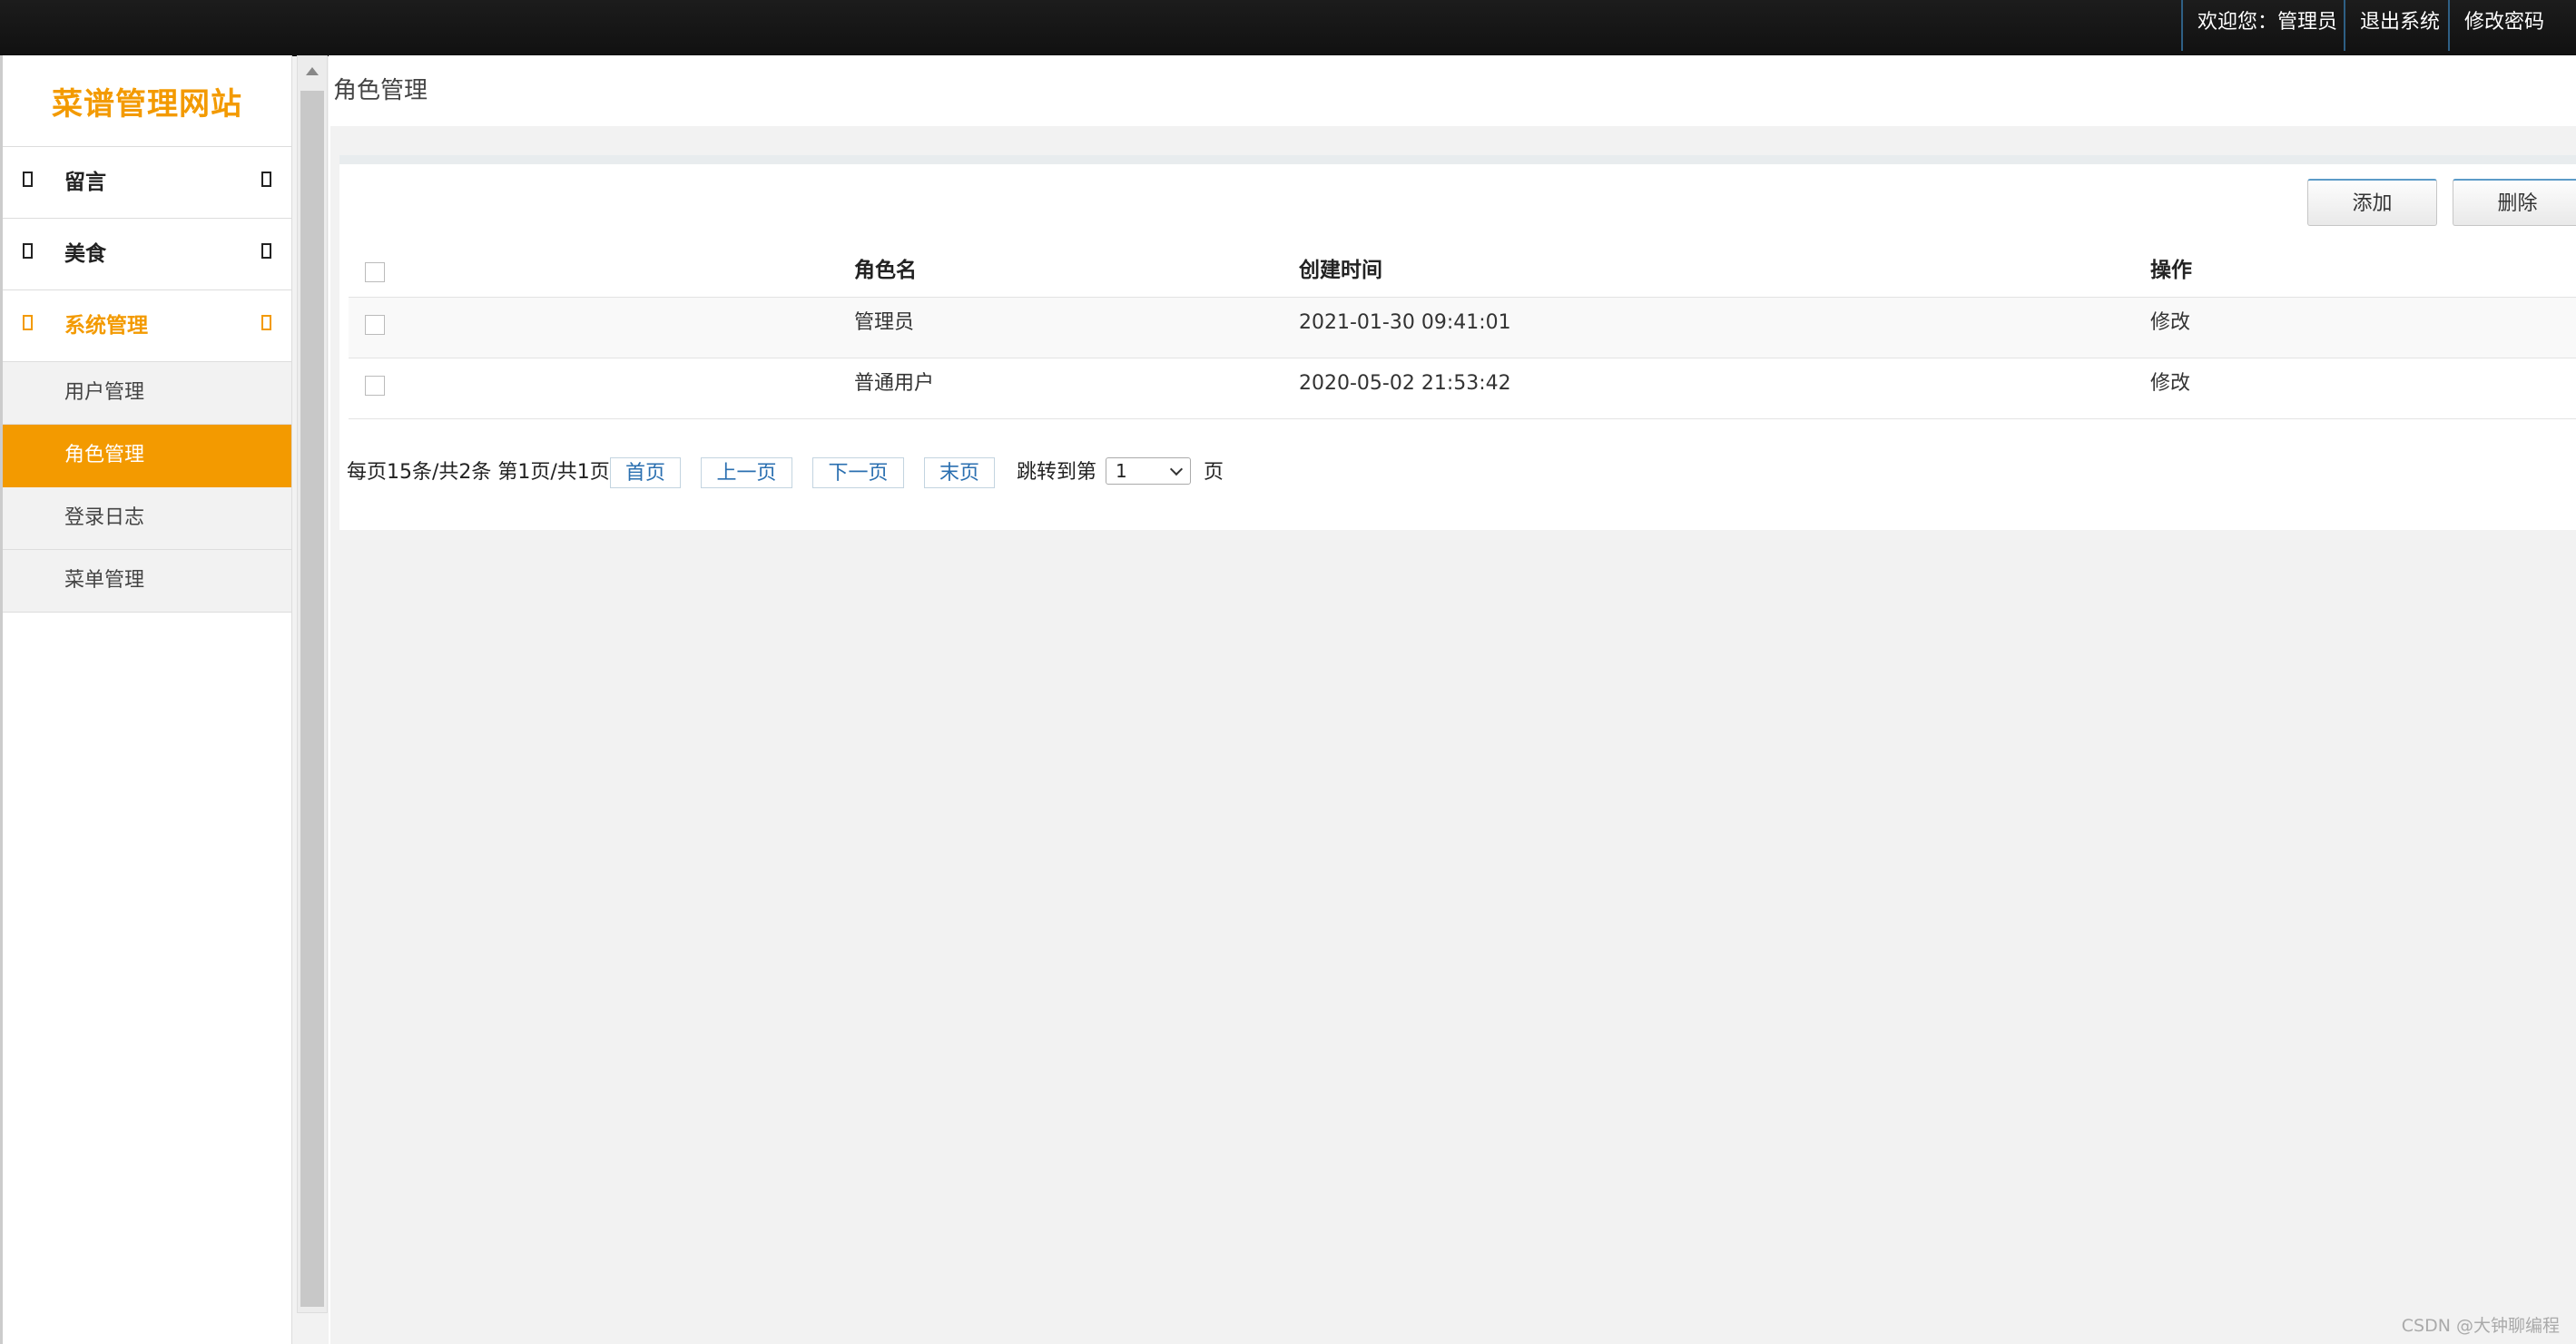 The height and width of the screenshot is (1344, 2576). Describe the element at coordinates (894, 383) in the screenshot. I see `role-name-cell: 普通用户` at that location.